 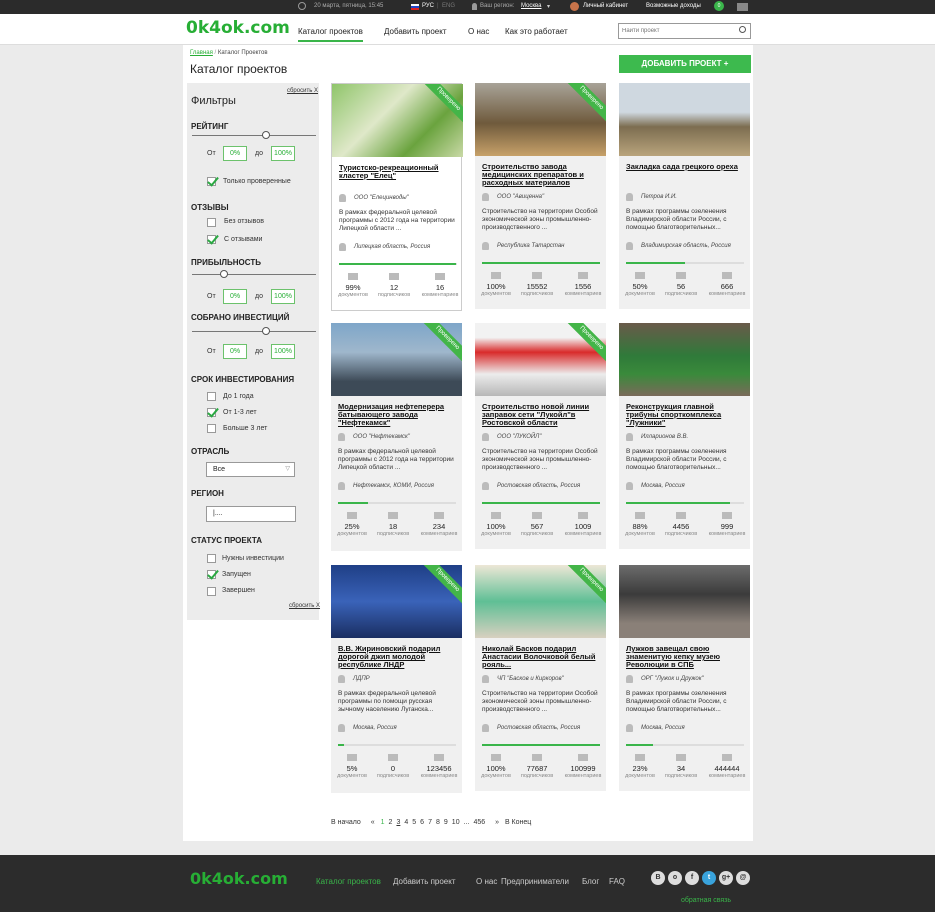 I want to click on search-input, so click(x=684, y=31).